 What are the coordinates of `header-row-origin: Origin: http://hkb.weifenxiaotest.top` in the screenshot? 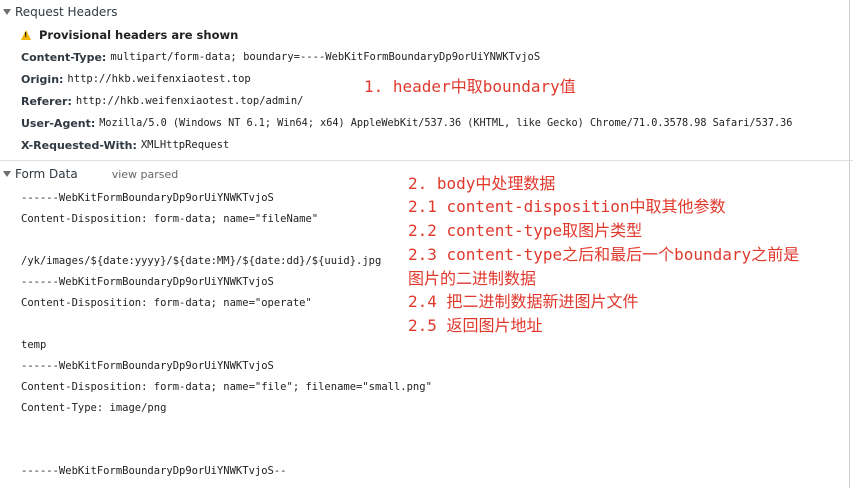 It's located at (136, 79).